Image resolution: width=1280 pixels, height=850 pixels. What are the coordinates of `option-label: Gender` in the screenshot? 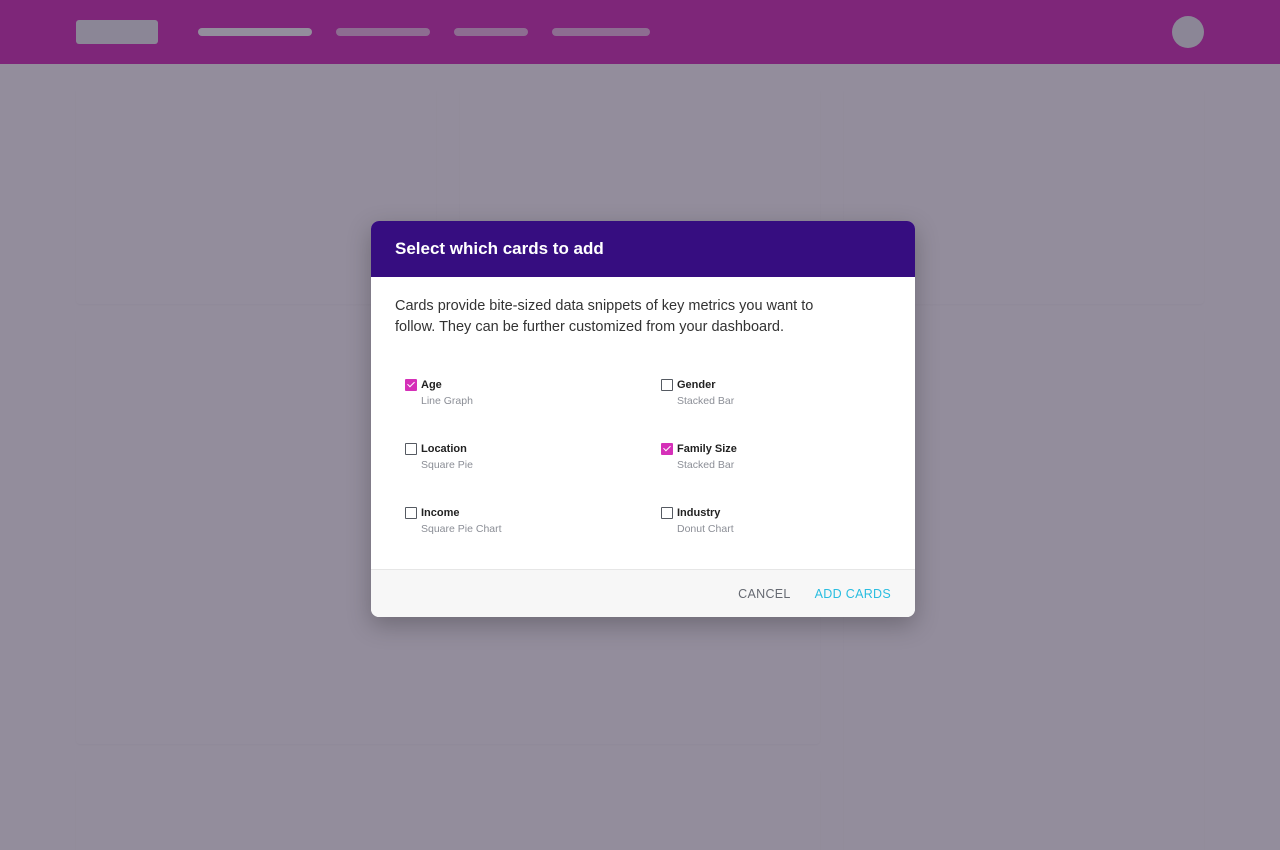 It's located at (696, 385).